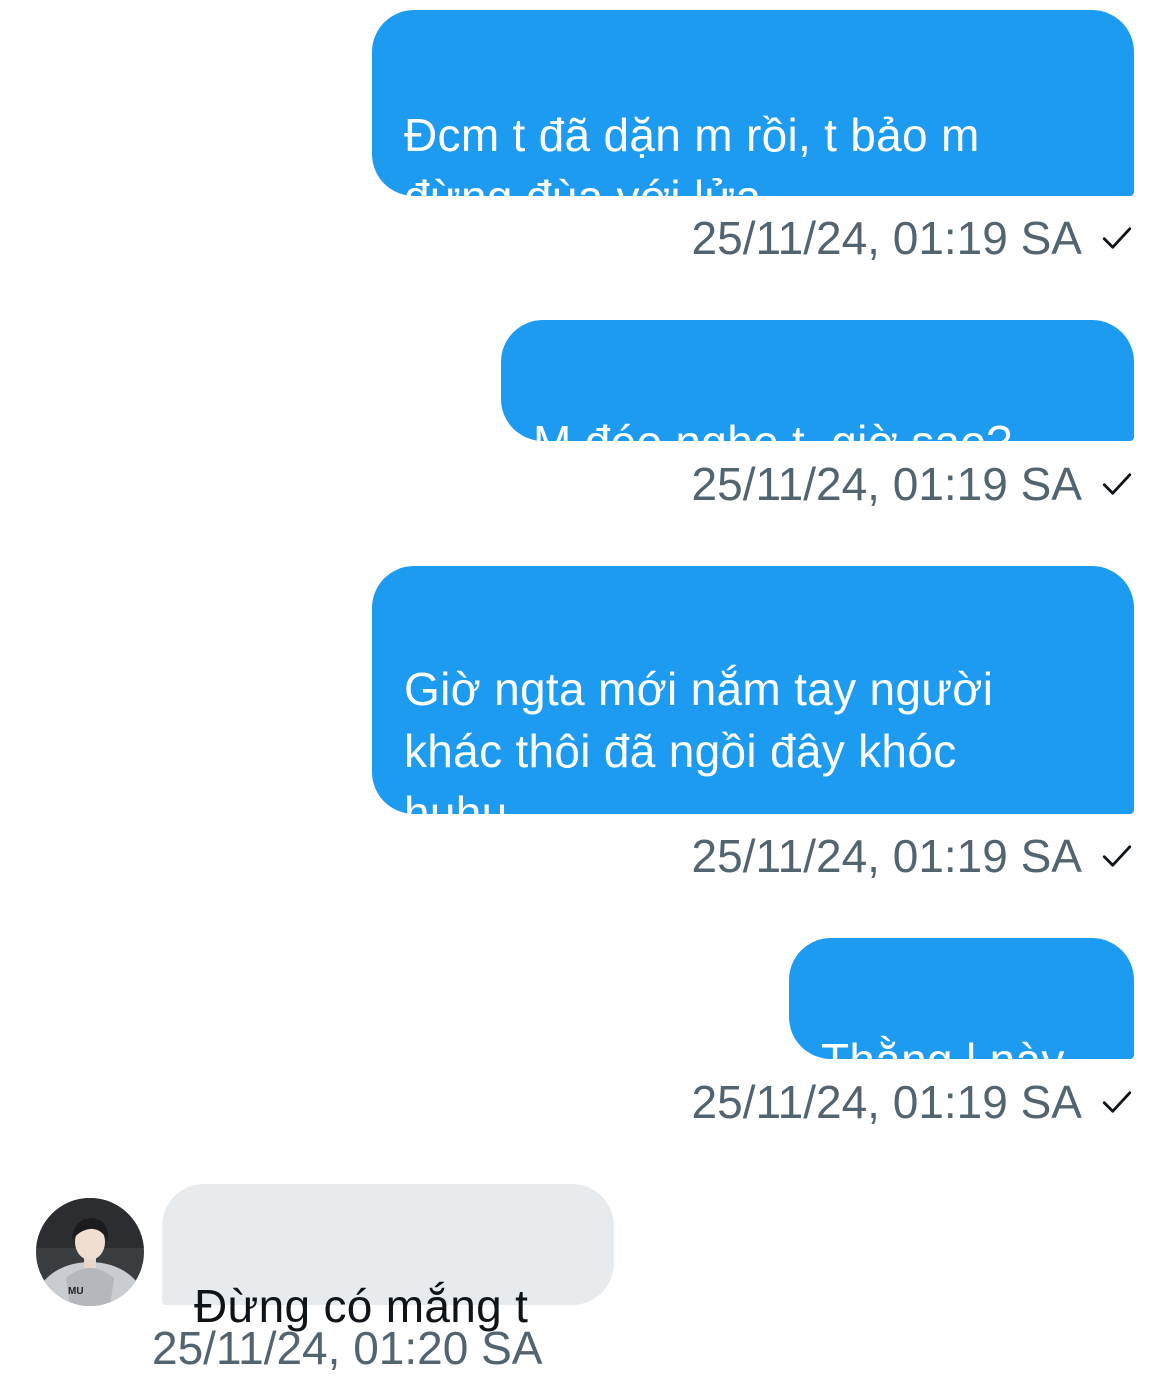  I want to click on avatar: MU, so click(90, 1252).